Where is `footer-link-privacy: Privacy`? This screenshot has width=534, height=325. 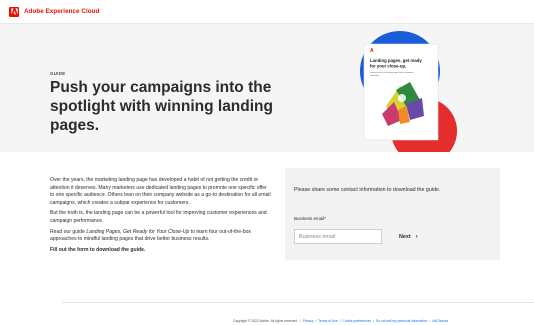 footer-link-privacy: Privacy is located at coordinates (308, 321).